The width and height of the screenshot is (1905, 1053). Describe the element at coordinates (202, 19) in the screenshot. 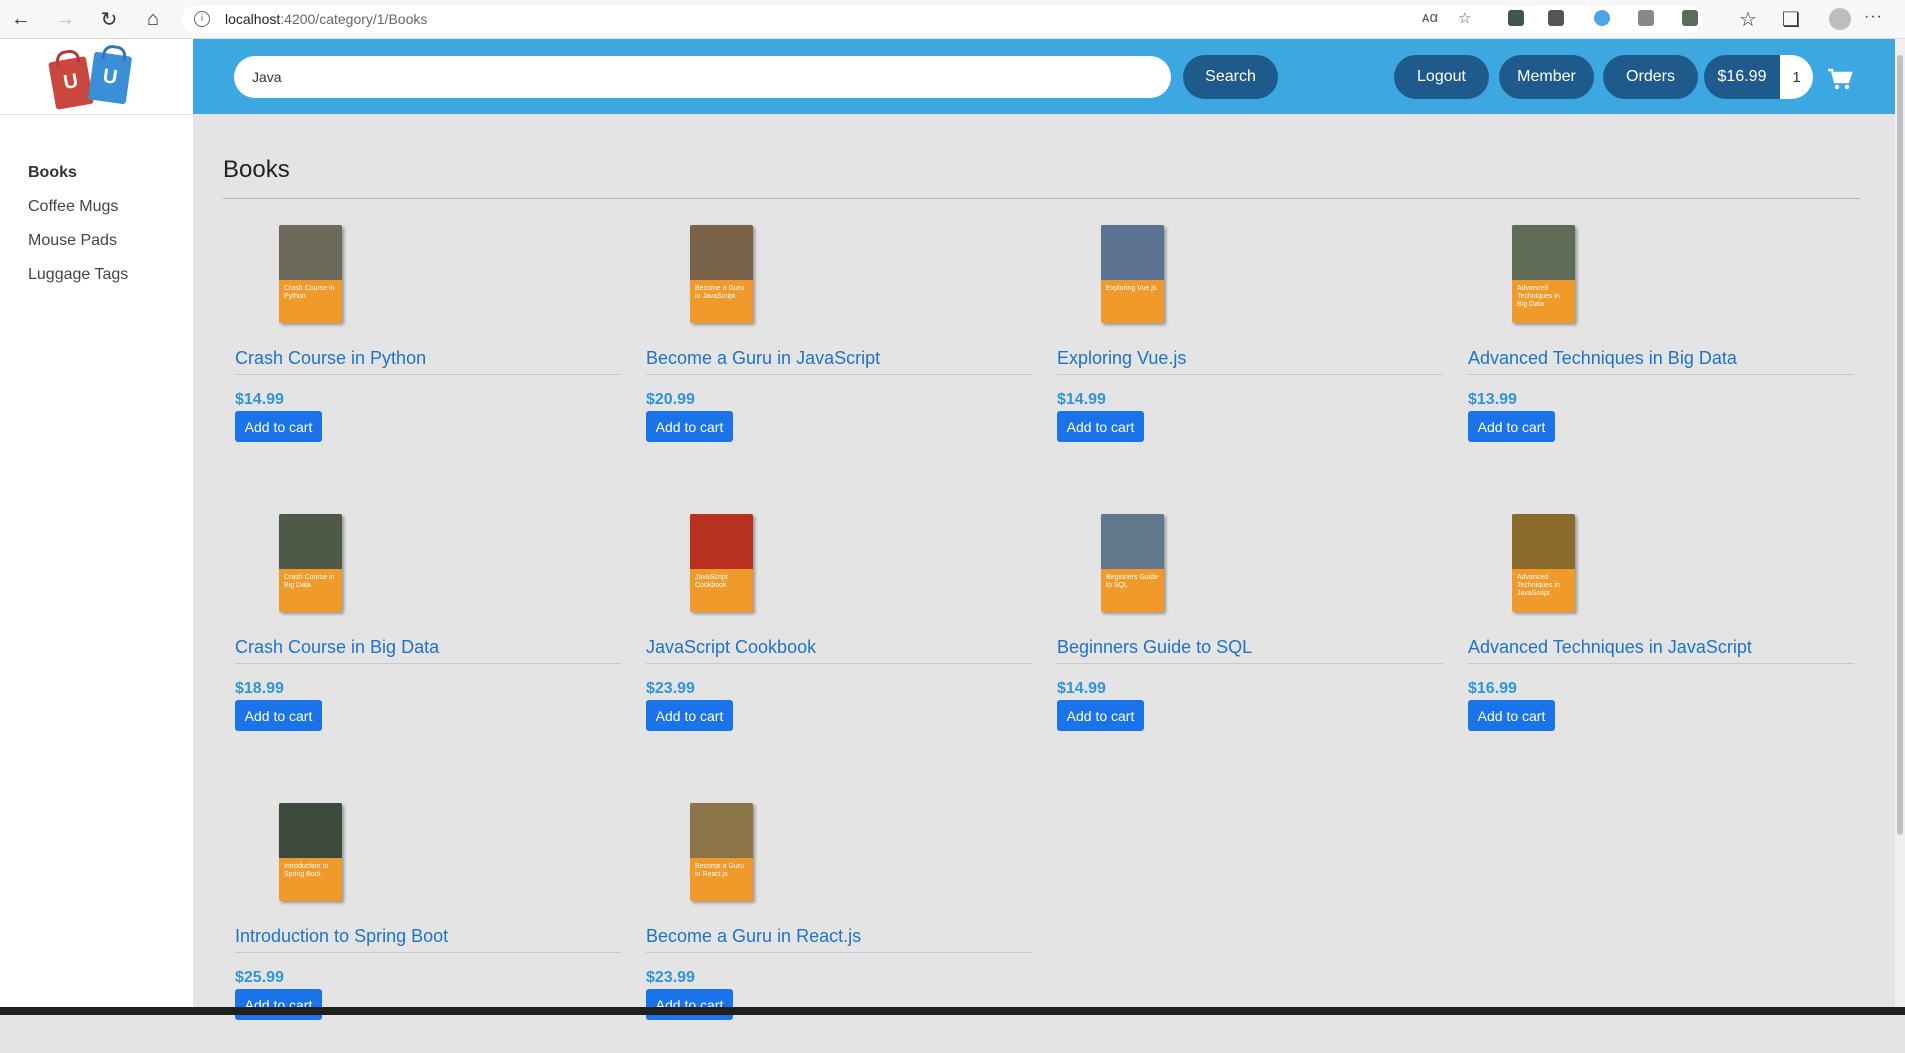

I see `site-info-icon: i` at that location.